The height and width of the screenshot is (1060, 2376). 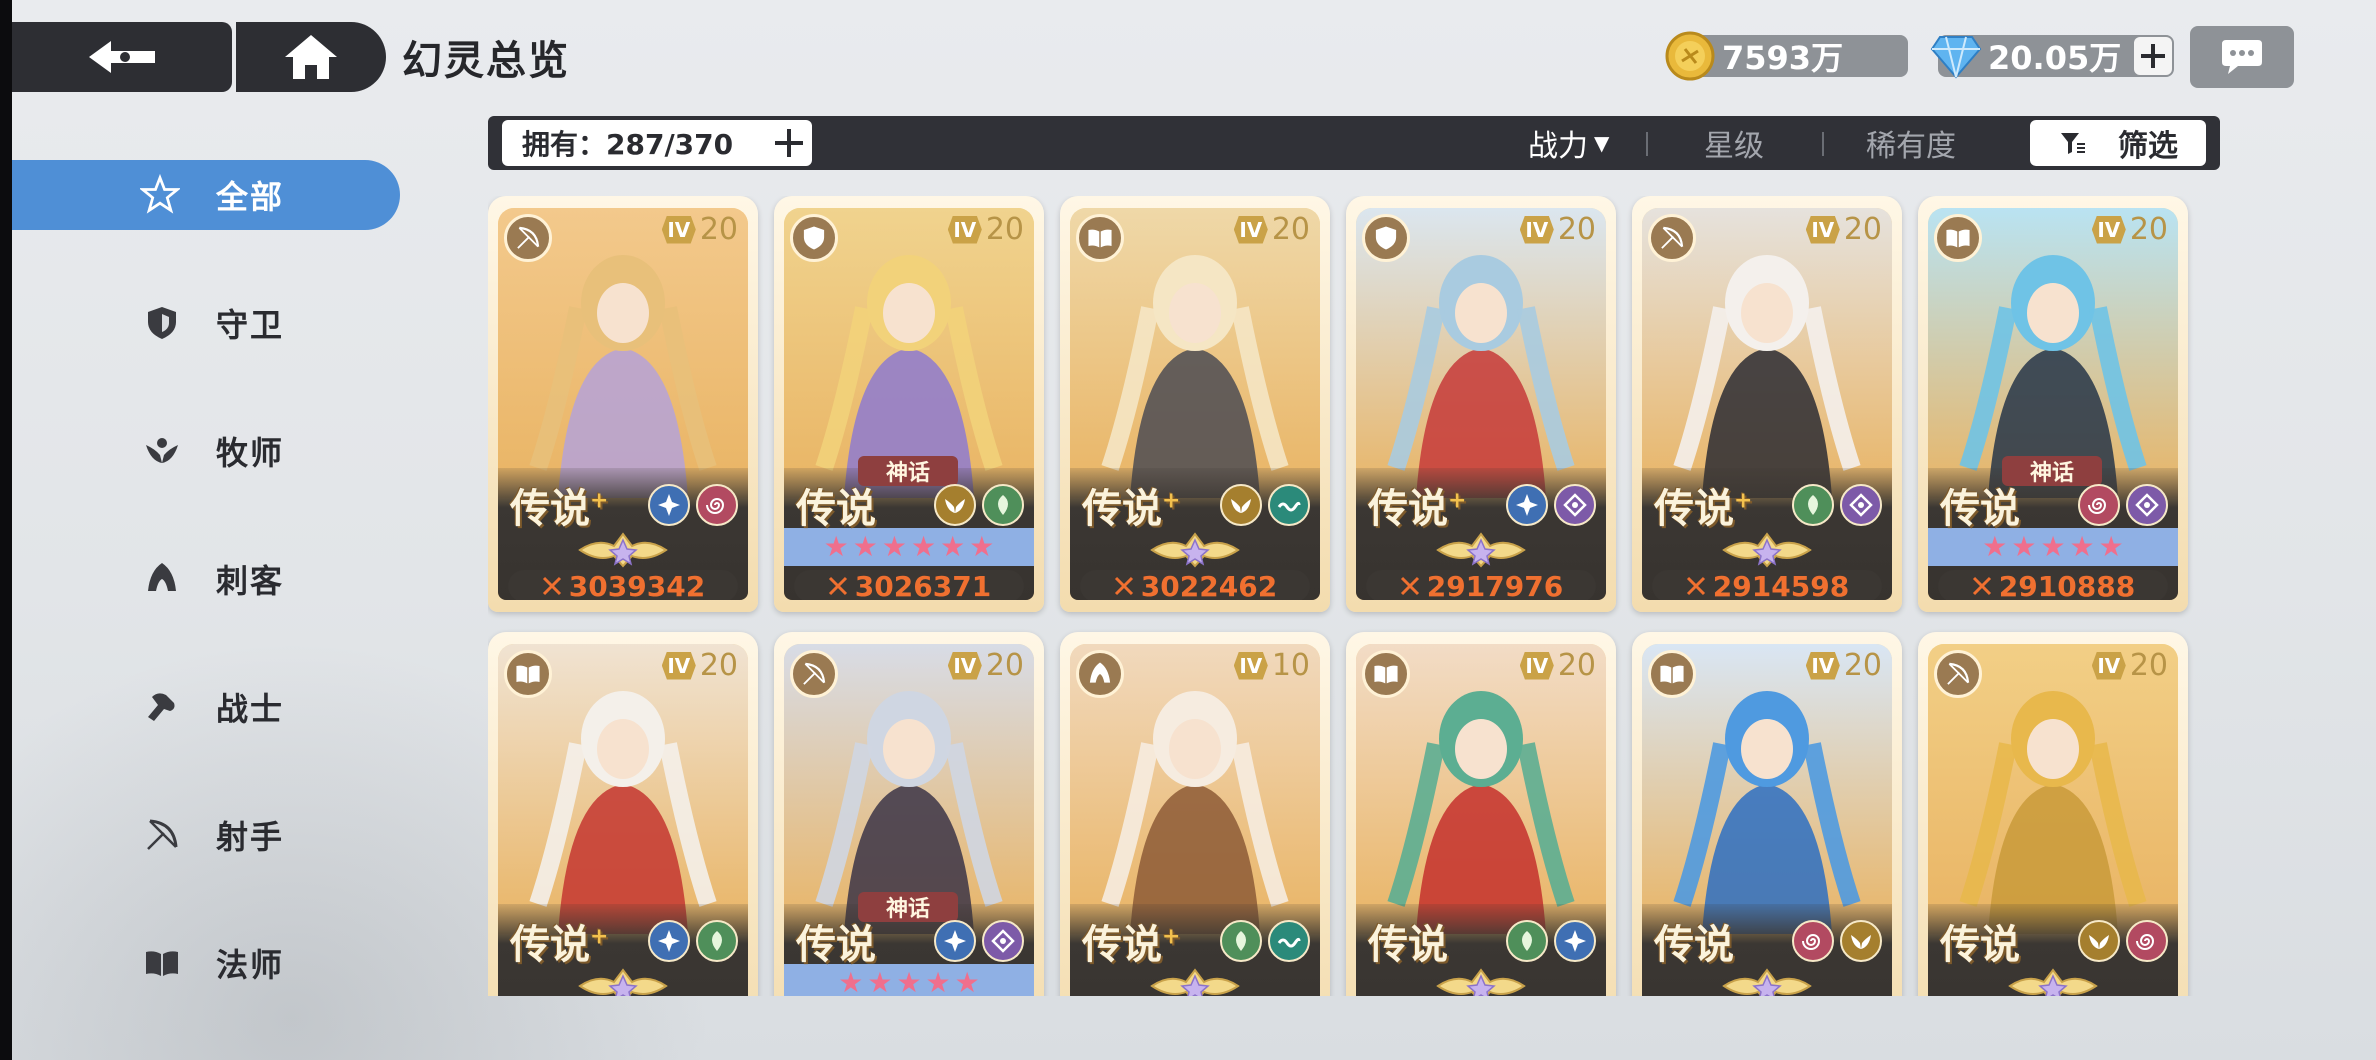 I want to click on sidebar-item-archer: 射手, so click(x=202, y=835).